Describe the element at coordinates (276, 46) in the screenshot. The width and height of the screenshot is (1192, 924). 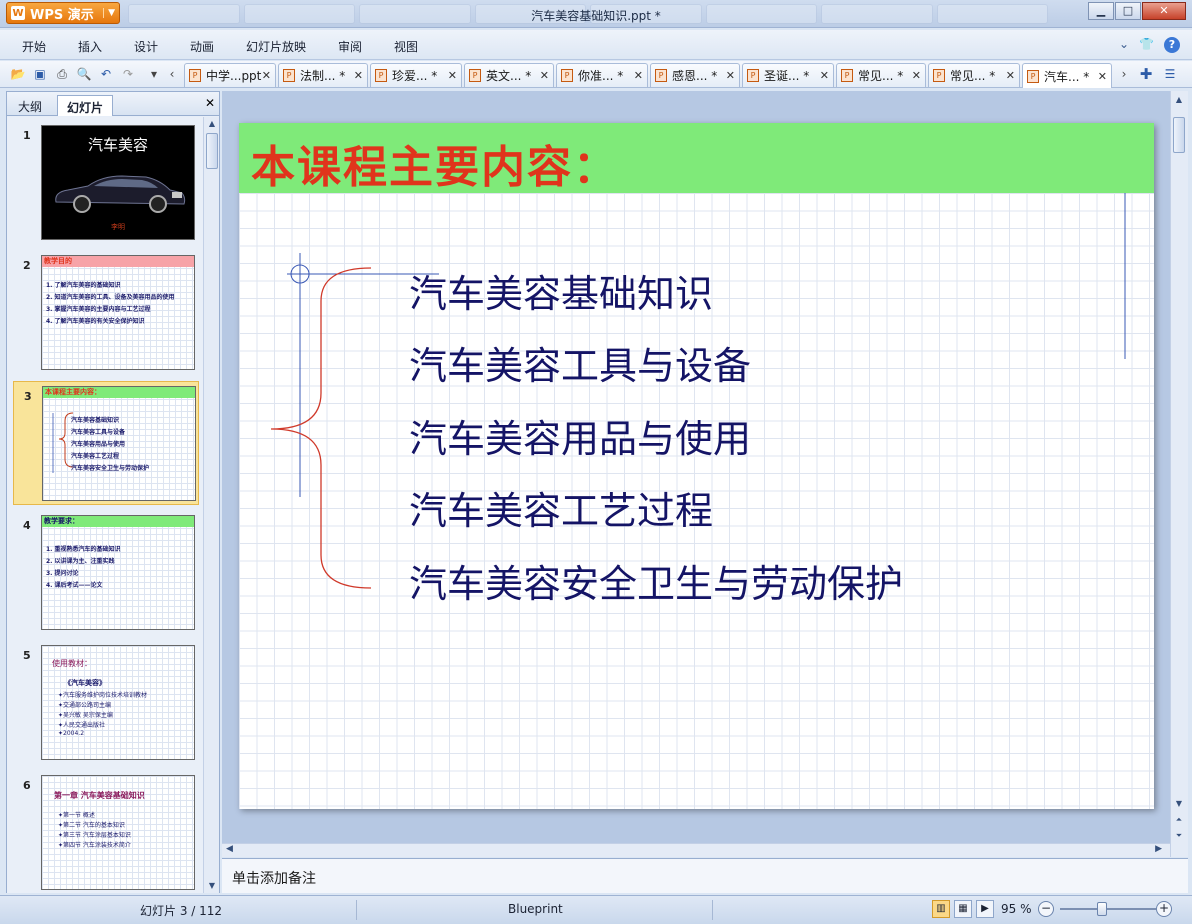
I see `menu-slideshow: 幻灯片放映` at that location.